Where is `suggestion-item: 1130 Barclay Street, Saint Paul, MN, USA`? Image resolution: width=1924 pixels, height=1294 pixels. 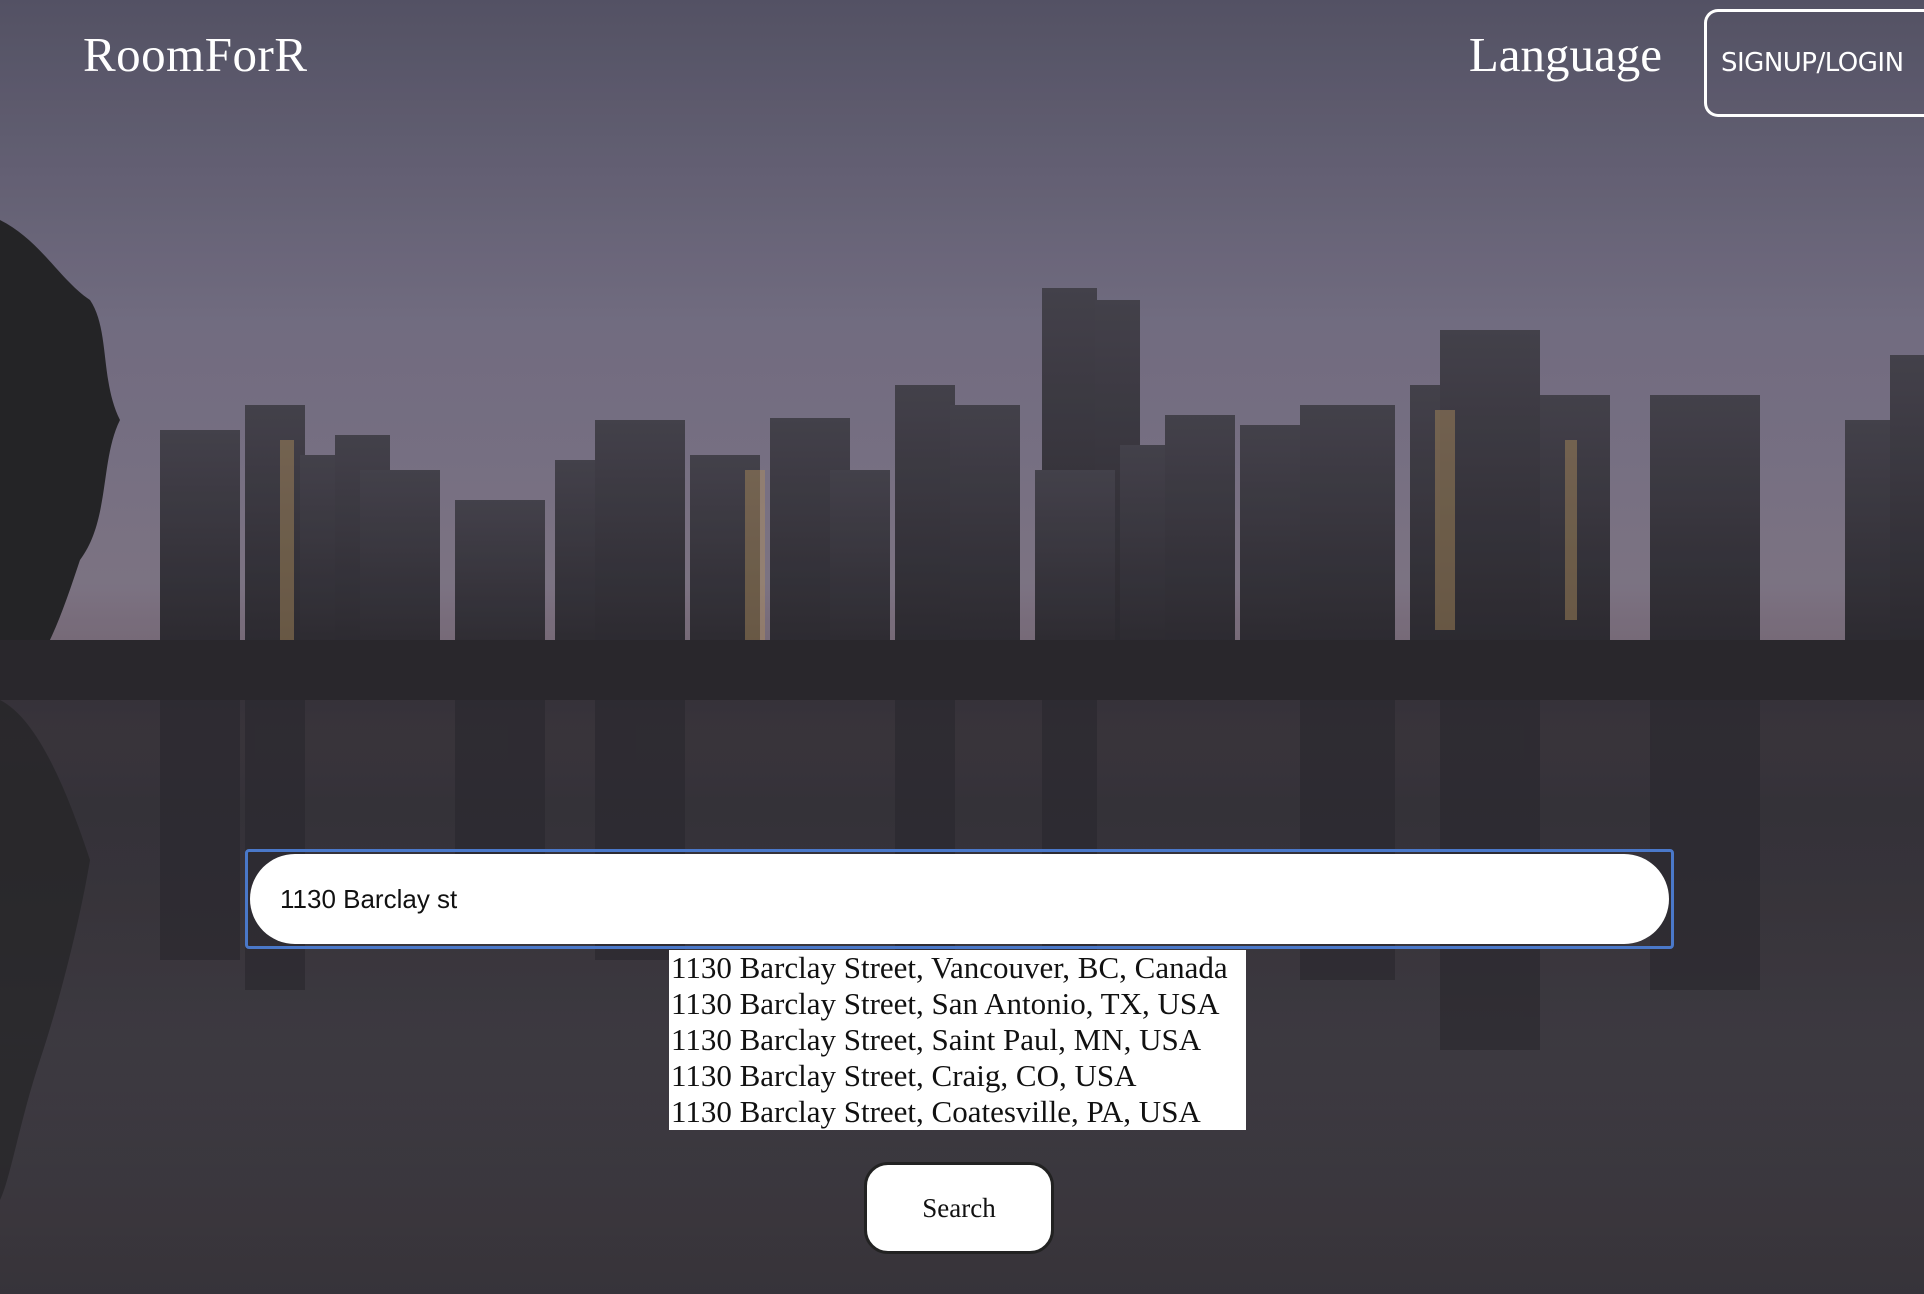
suggestion-item: 1130 Barclay Street, Saint Paul, MN, USA is located at coordinates (957, 1040).